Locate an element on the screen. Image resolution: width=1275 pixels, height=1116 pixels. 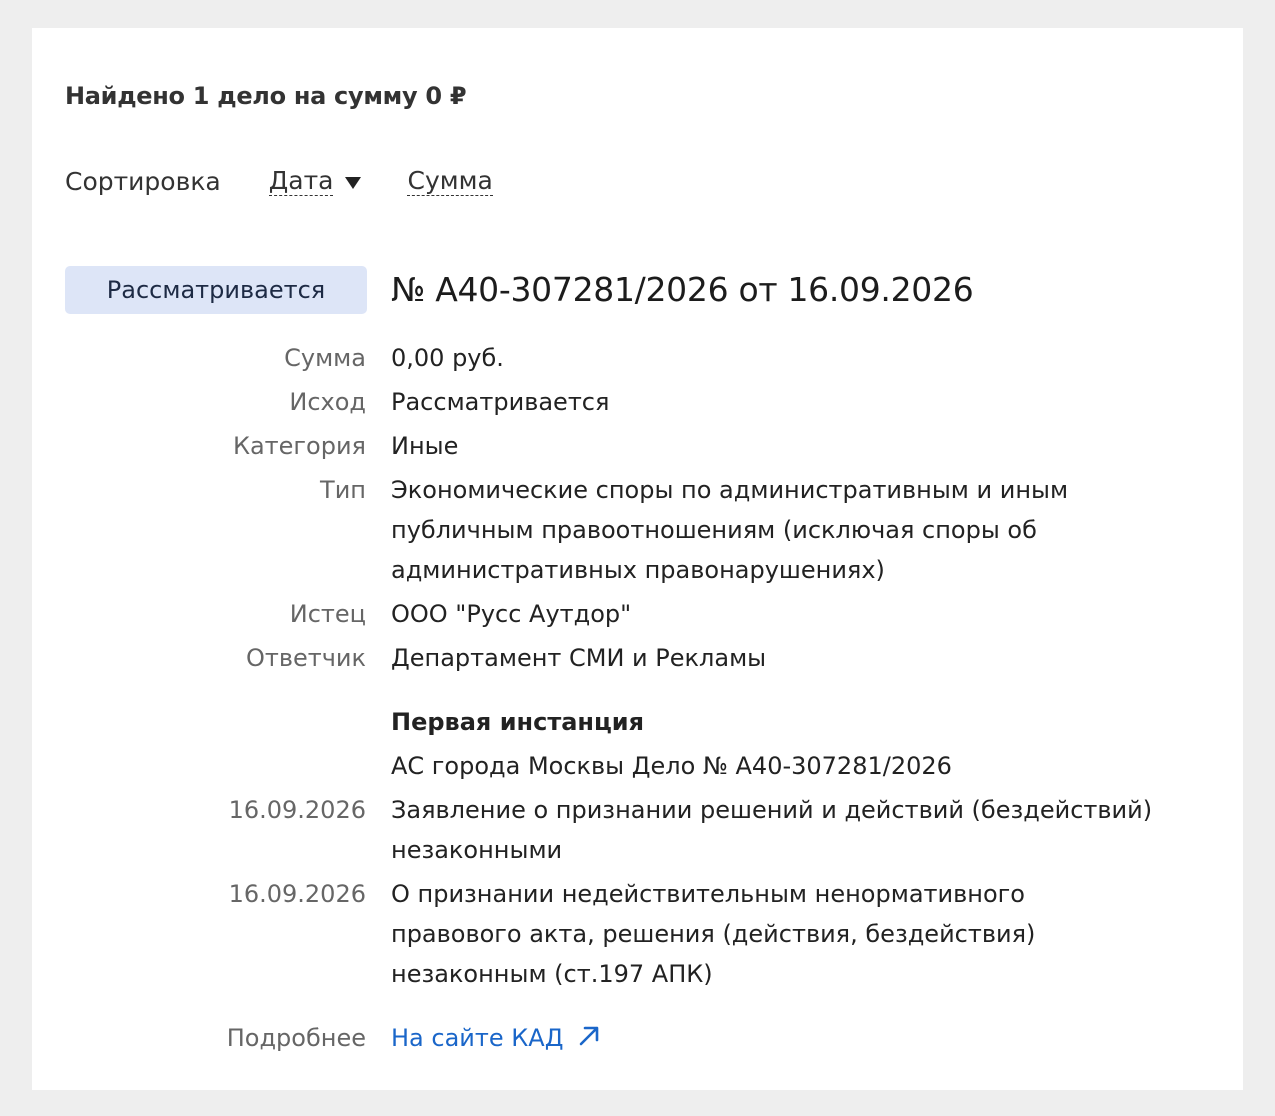
sort-by-date-link: Дата is located at coordinates (301, 181).